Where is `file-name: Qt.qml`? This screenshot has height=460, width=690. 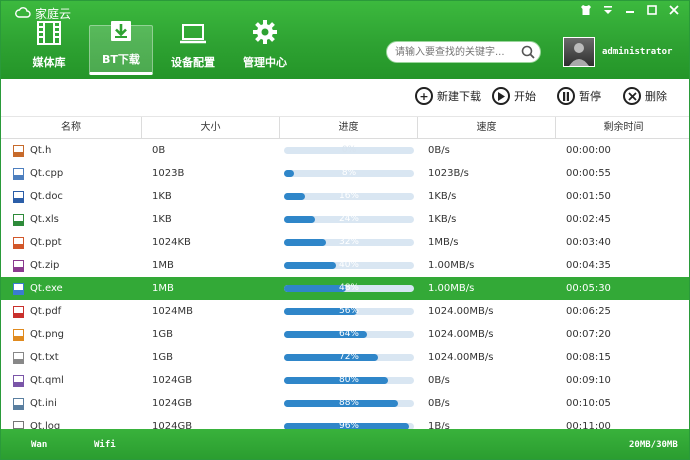 file-name: Qt.qml is located at coordinates (47, 380).